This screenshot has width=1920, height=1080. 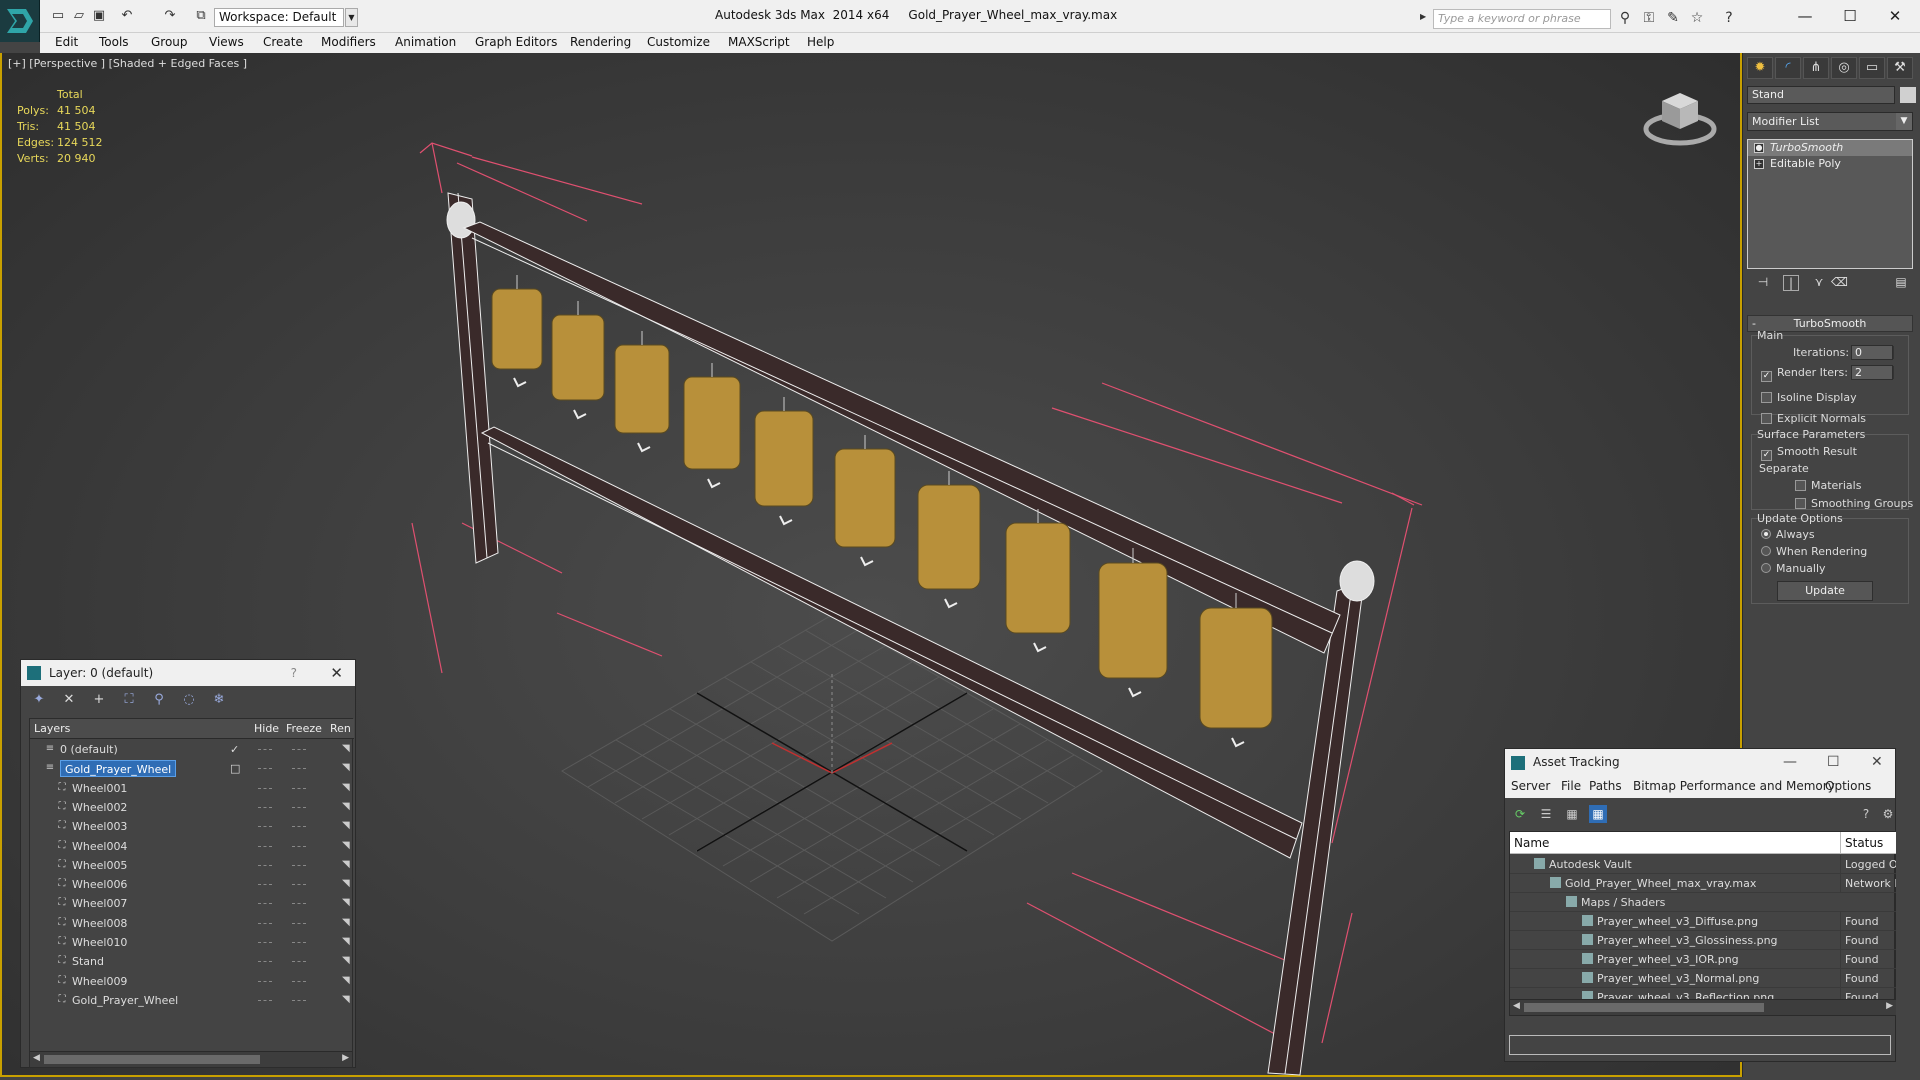 I want to click on thumbnail-view-icon: ▦, so click(x=1572, y=814).